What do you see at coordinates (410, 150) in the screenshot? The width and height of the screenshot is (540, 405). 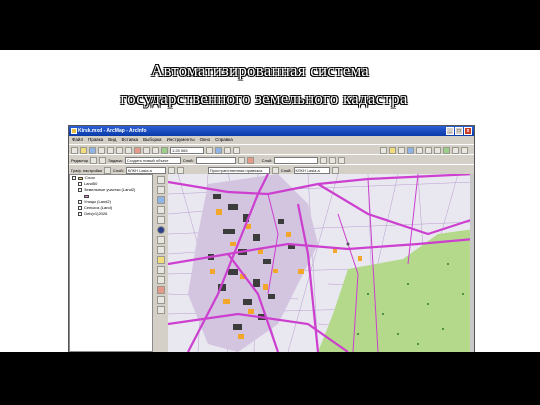 I see `find-icon` at bounding box center [410, 150].